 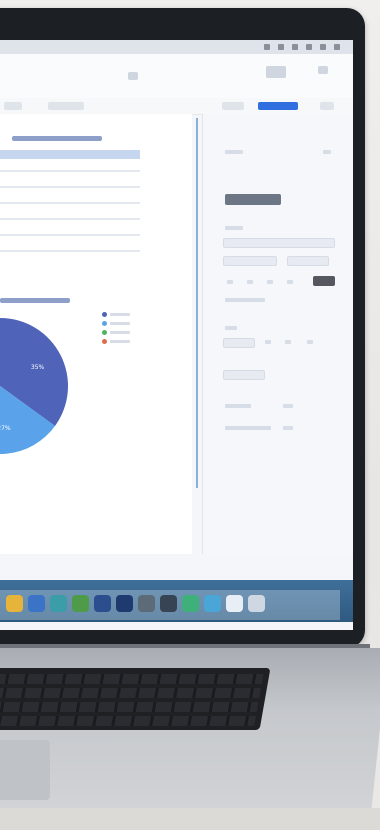 What do you see at coordinates (102, 603) in the screenshot?
I see `app-icon-darkblue` at bounding box center [102, 603].